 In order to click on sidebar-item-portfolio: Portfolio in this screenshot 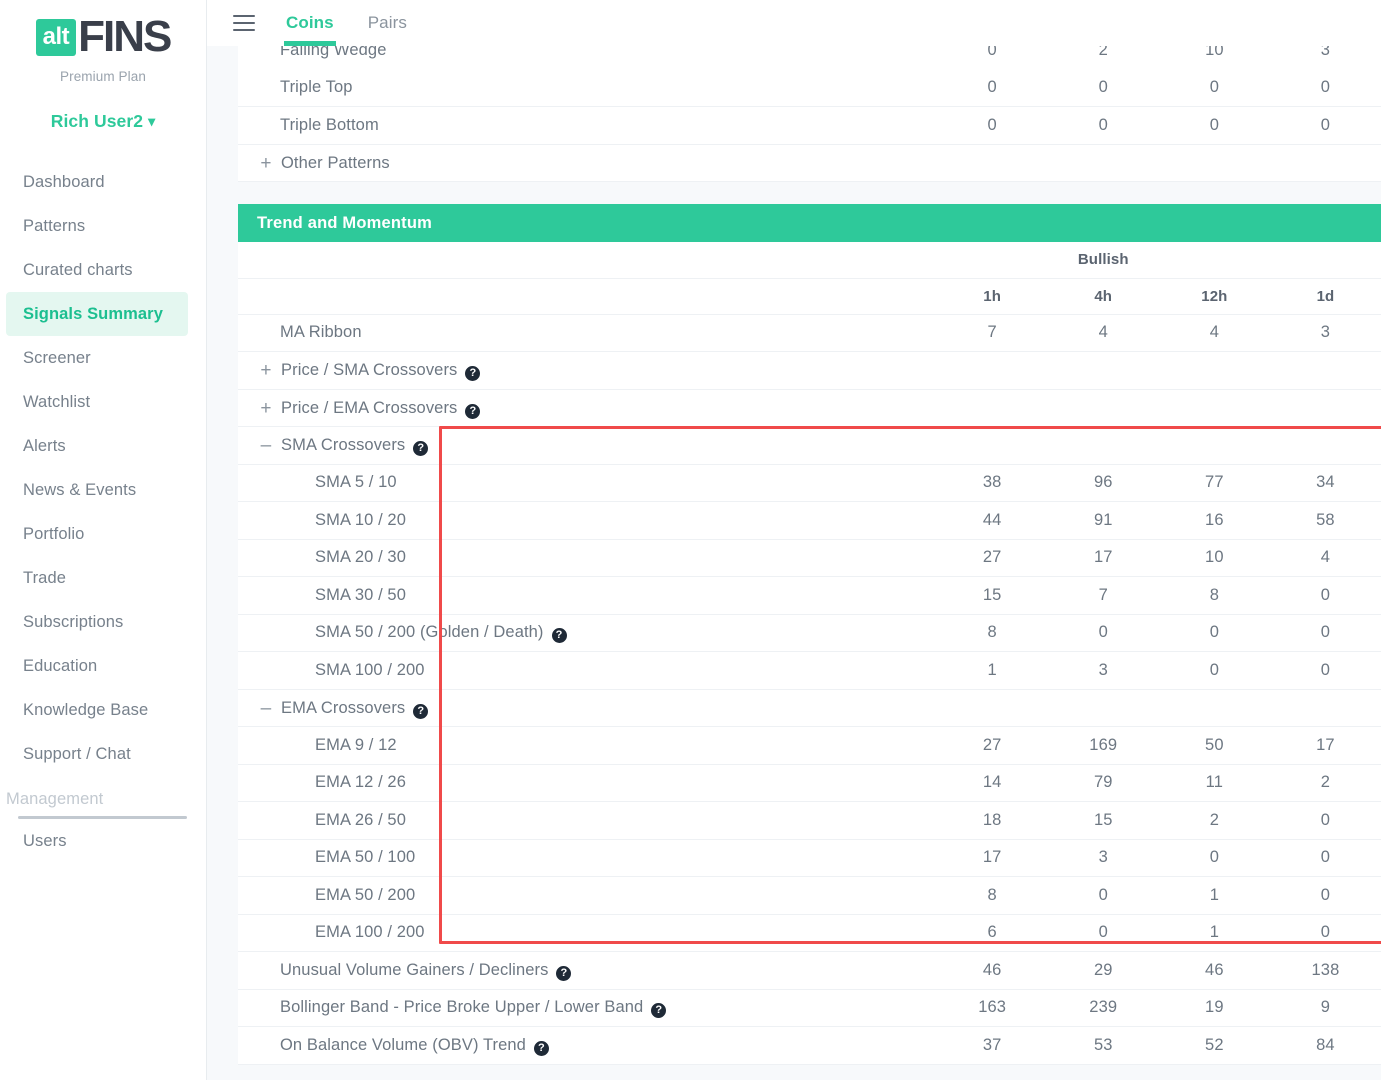, I will do `click(103, 534)`.